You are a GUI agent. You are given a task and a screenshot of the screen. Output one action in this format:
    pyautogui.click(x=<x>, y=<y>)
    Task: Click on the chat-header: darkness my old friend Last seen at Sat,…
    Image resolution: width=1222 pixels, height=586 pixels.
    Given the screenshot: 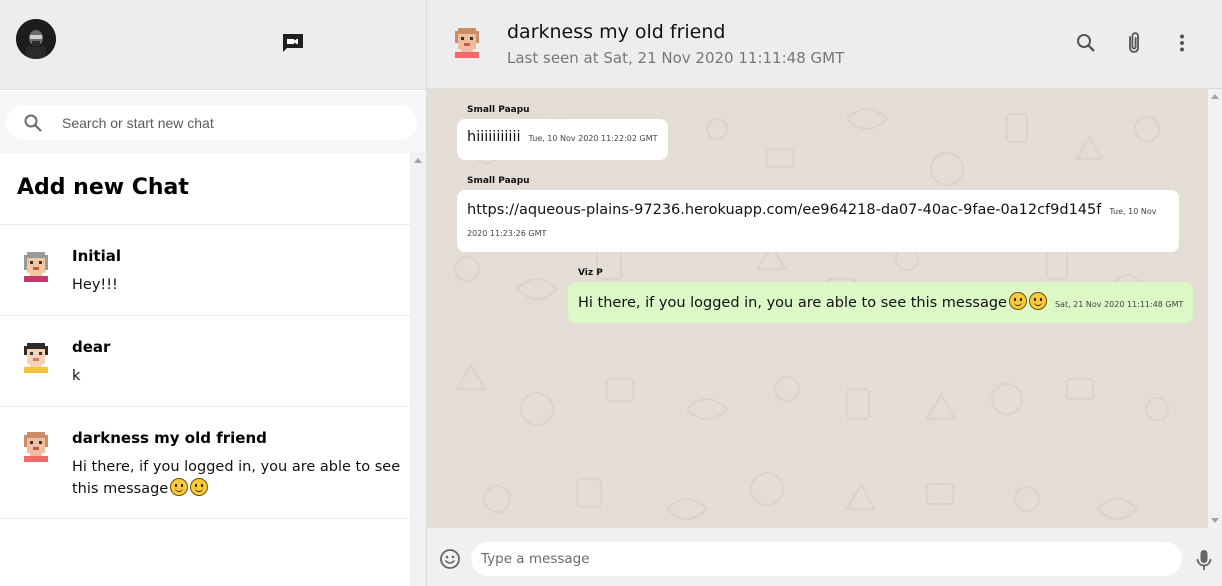 What is the action you would take?
    pyautogui.click(x=824, y=44)
    